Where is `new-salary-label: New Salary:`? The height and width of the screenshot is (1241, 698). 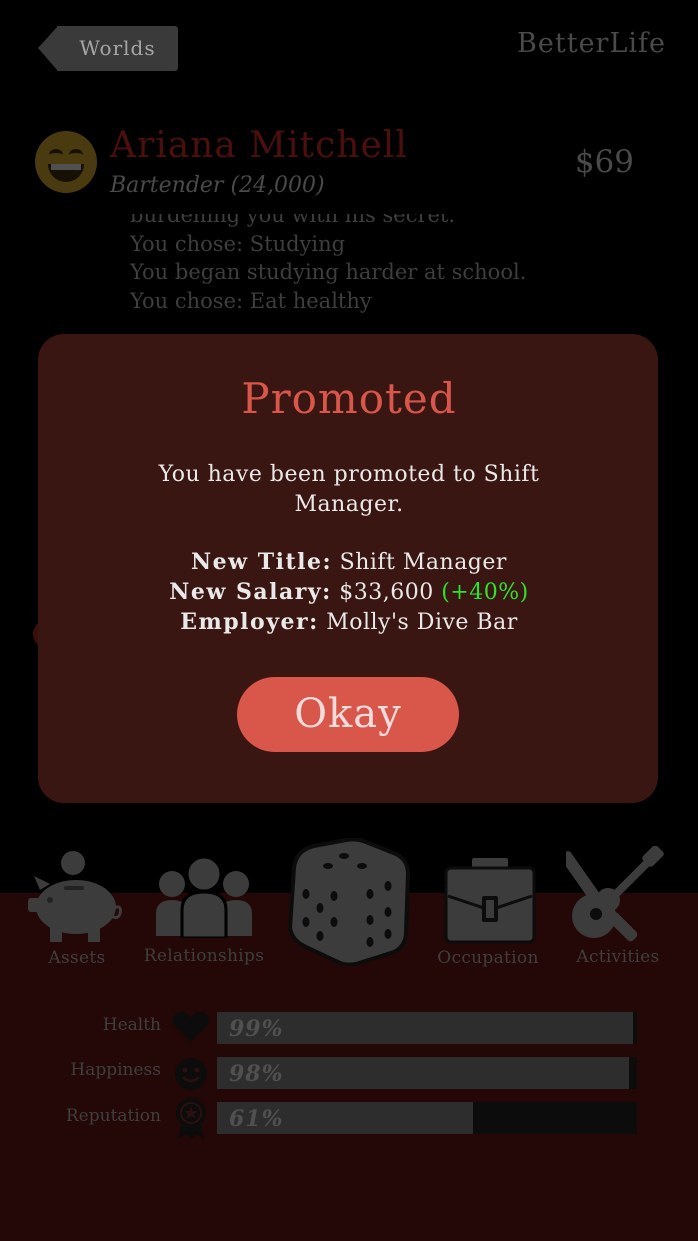 new-salary-label: New Salary: is located at coordinates (250, 592).